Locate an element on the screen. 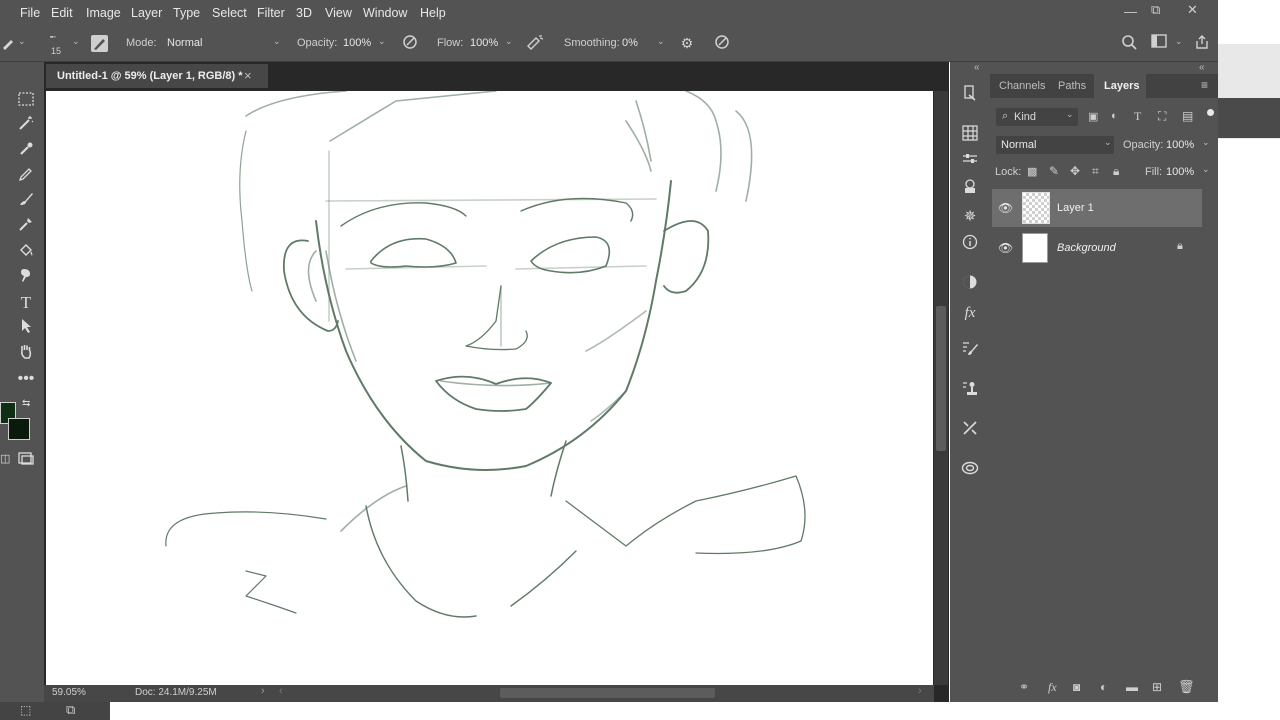  close-button: ✕ is located at coordinates (1192, 10).